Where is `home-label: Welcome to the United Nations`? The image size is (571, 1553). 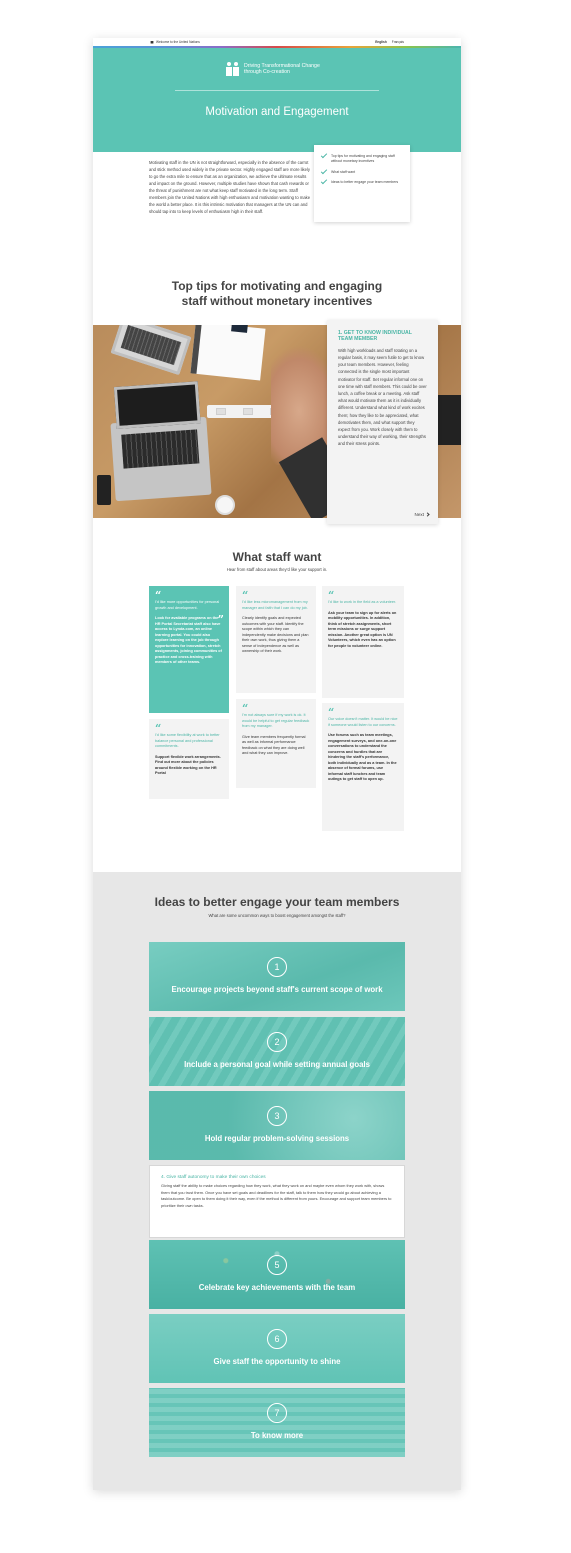
home-label: Welcome to the United Nations is located at coordinates (178, 42).